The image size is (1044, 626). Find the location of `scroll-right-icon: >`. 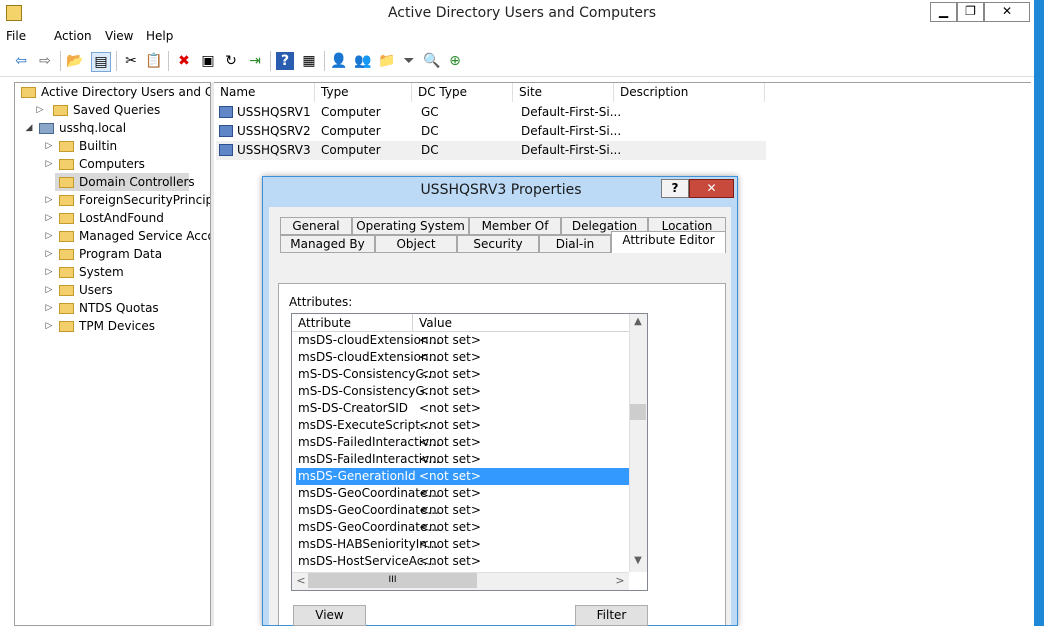

scroll-right-icon: > is located at coordinates (620, 580).